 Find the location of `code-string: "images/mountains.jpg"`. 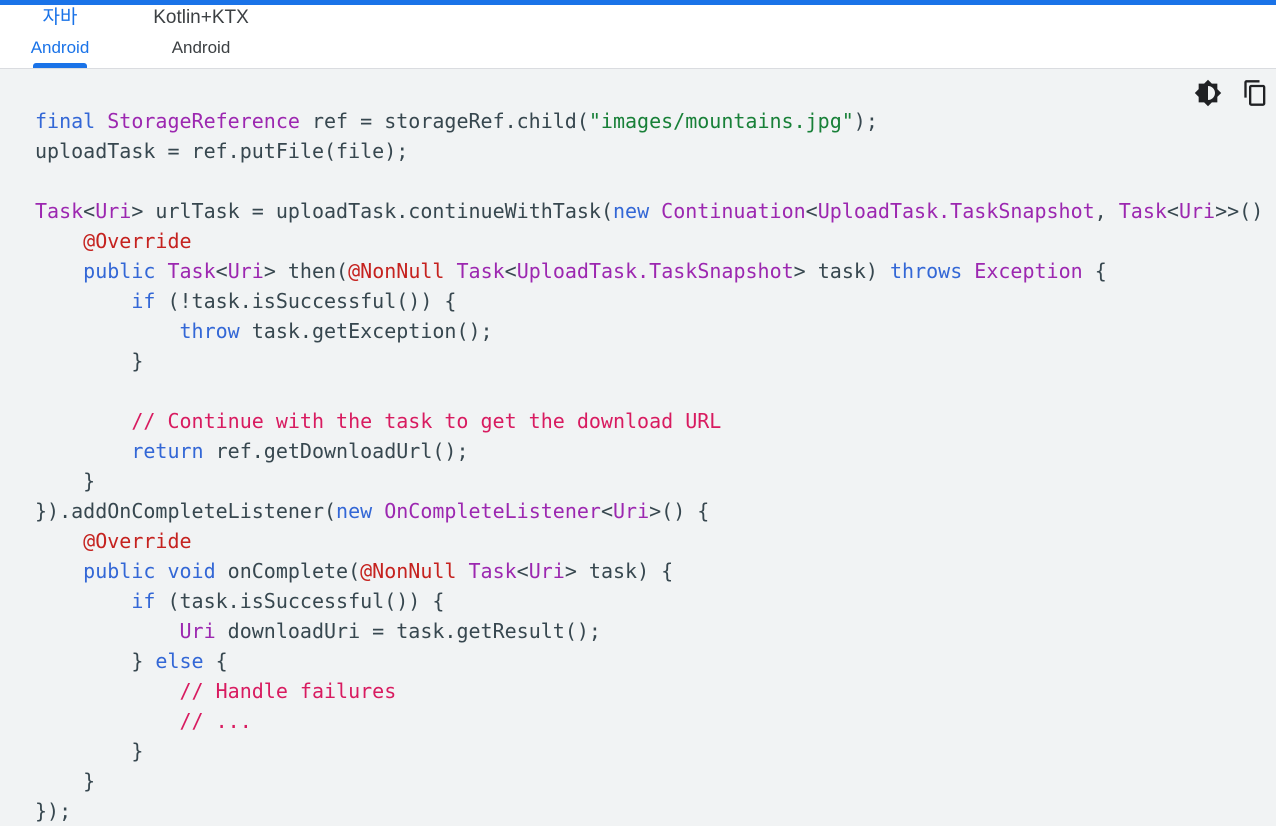

code-string: "images/mountains.jpg" is located at coordinates (721, 121).